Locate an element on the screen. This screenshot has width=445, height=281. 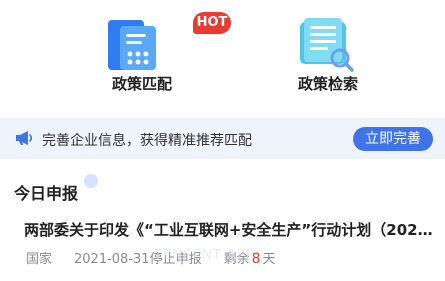
policy-match-tile: HOT 政策匹配 is located at coordinates (146, 50).